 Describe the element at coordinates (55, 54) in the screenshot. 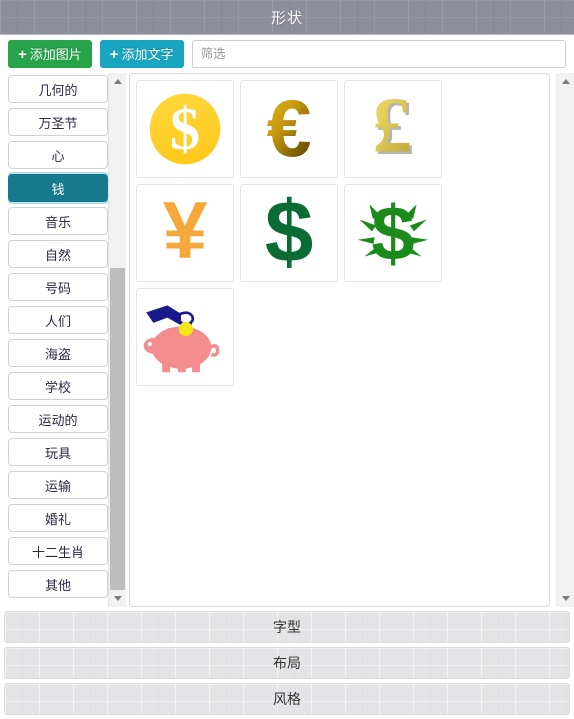

I see `add-image-label: 添加图片` at that location.